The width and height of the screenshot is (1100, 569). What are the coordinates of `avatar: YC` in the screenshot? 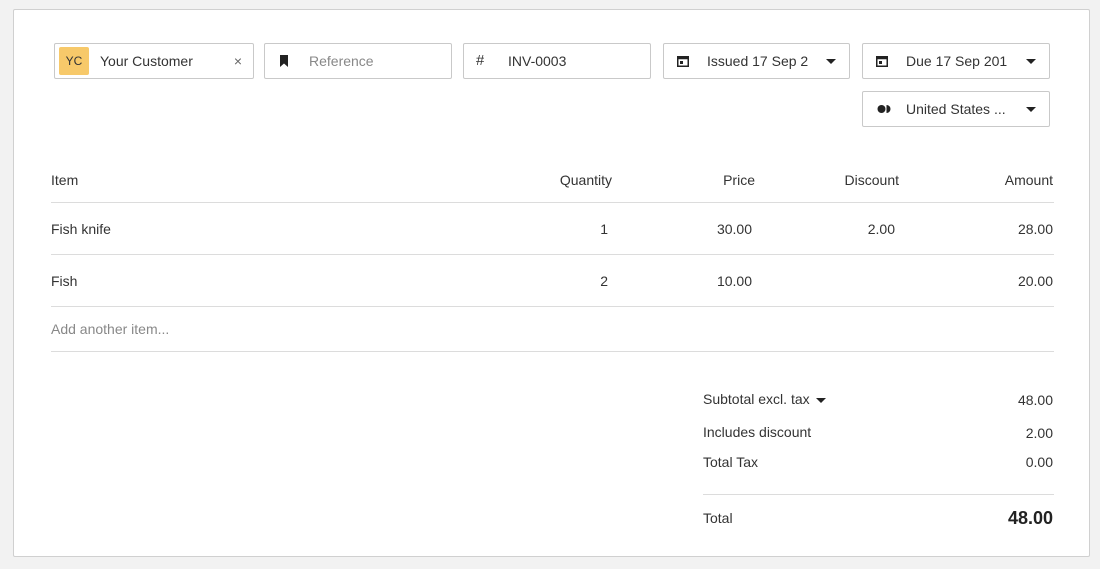 It's located at (74, 61).